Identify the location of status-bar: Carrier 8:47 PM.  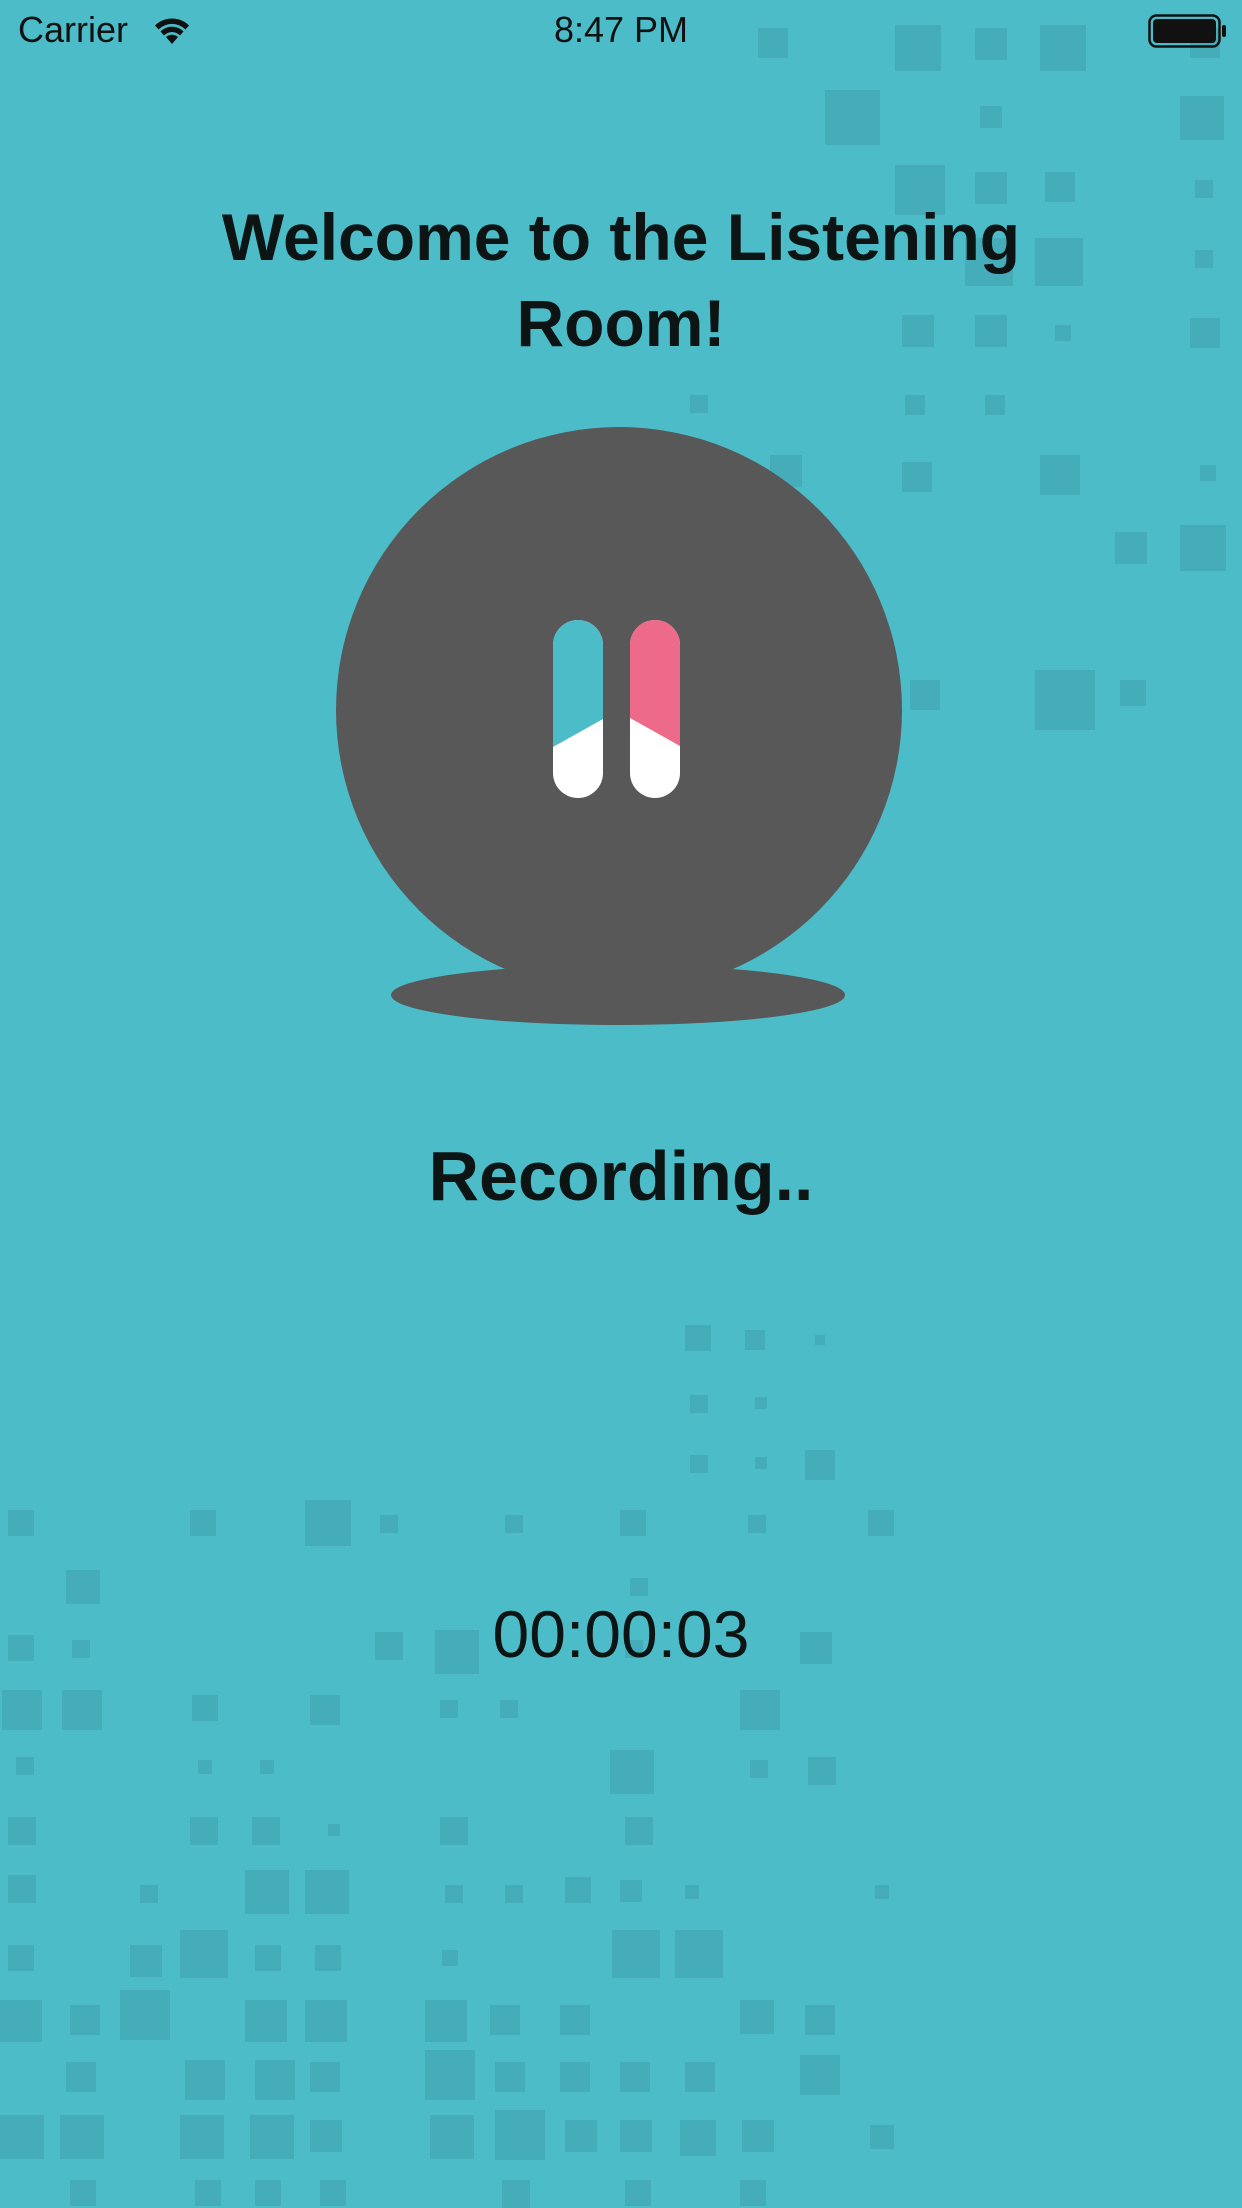
(621, 30).